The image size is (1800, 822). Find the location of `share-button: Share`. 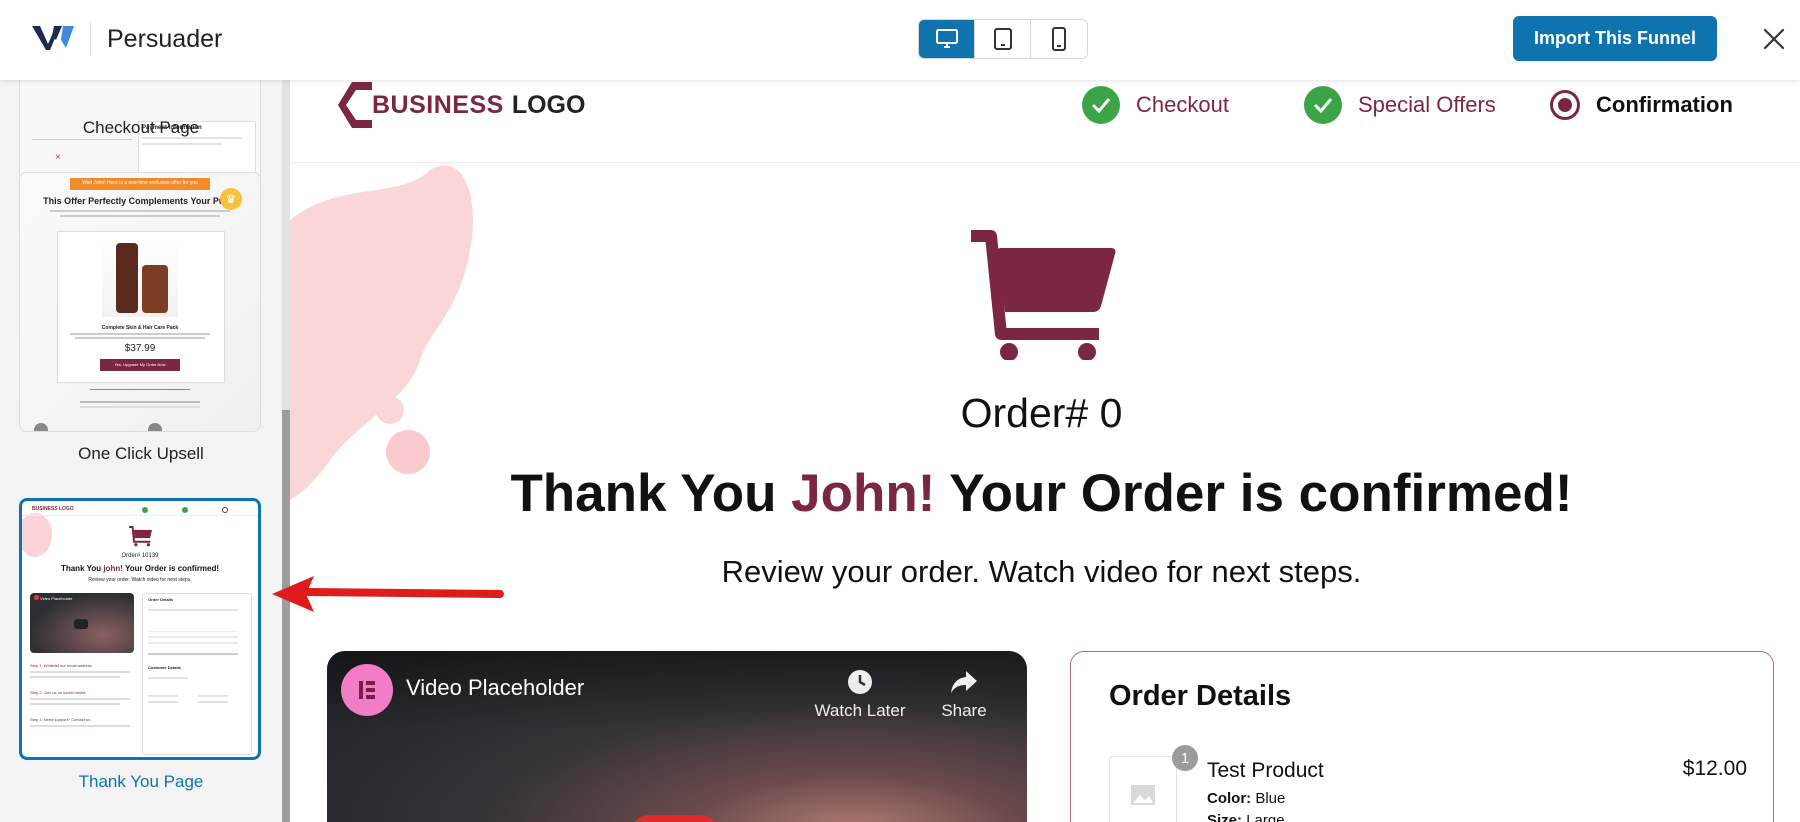

share-button: Share is located at coordinates (964, 694).